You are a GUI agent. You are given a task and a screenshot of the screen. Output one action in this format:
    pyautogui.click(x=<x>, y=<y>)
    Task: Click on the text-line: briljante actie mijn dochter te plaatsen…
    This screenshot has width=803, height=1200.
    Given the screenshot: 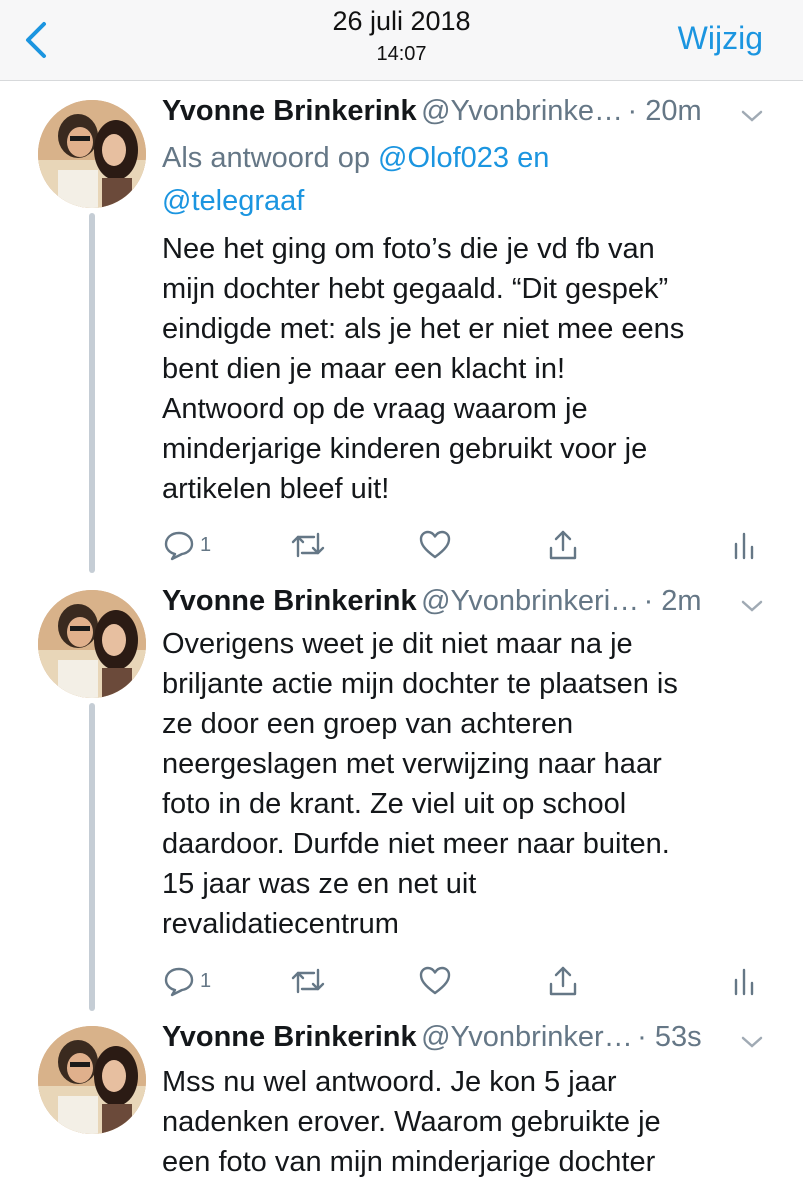 What is the action you would take?
    pyautogui.click(x=420, y=684)
    